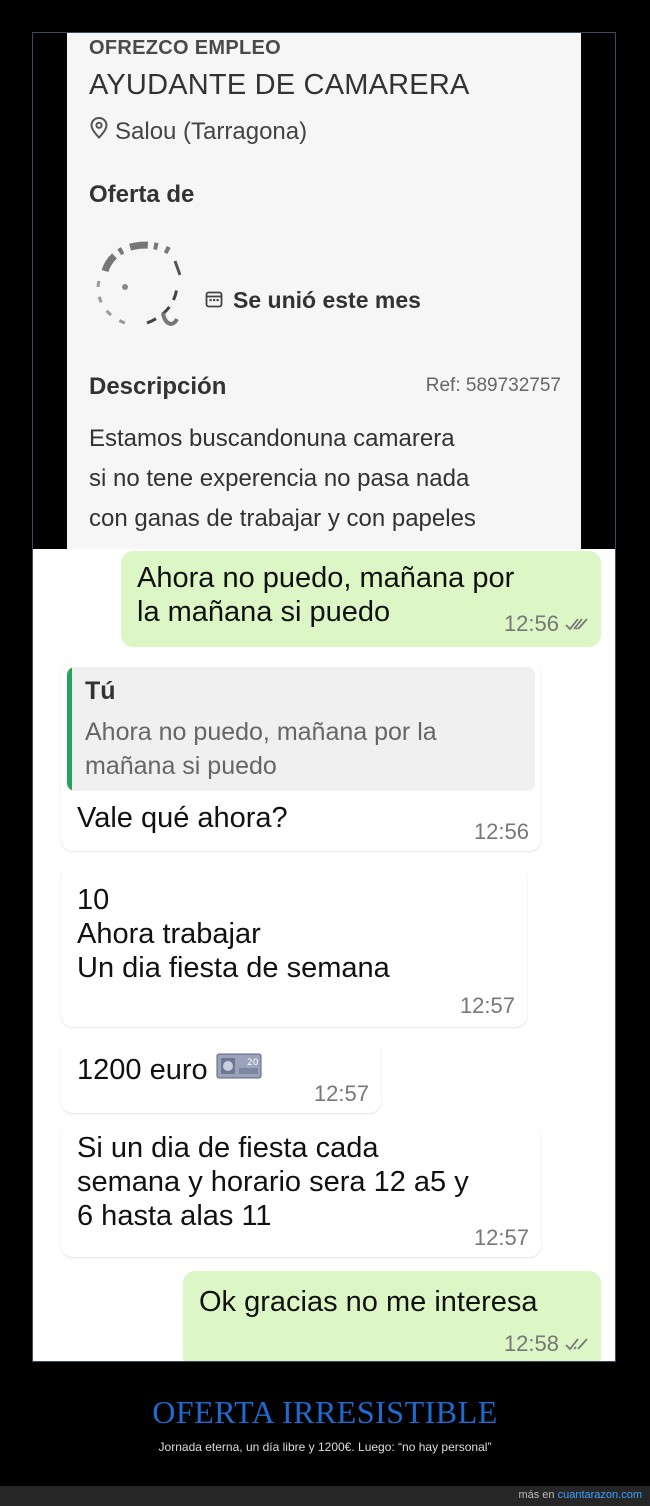 The width and height of the screenshot is (650, 1506). Describe the element at coordinates (228, 1148) in the screenshot. I see `message-line: Si un dia de fiesta cada` at that location.